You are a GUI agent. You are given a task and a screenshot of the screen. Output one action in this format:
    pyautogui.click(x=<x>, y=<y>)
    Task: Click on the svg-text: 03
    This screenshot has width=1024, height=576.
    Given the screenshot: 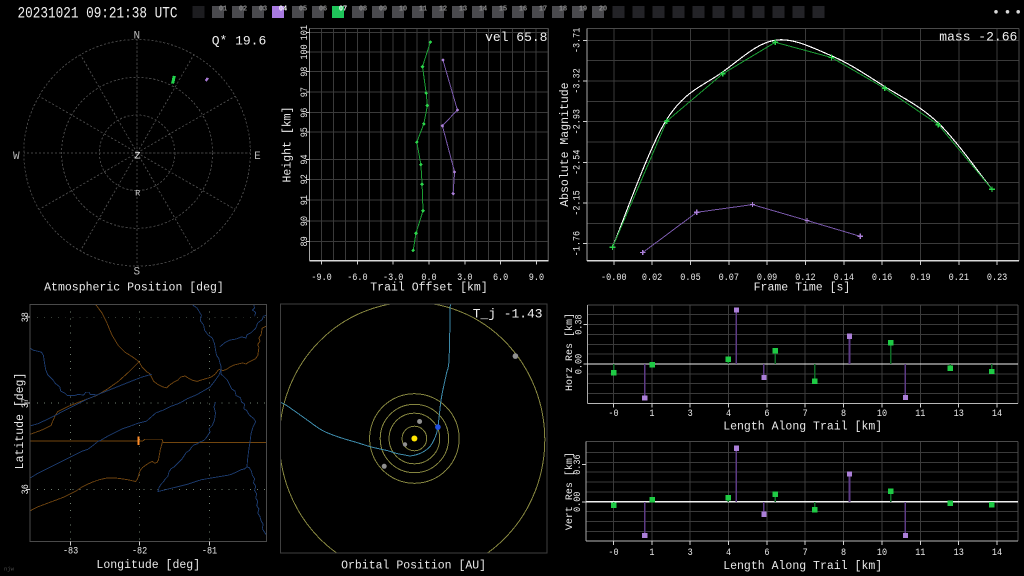 What is the action you would take?
    pyautogui.click(x=263, y=10)
    